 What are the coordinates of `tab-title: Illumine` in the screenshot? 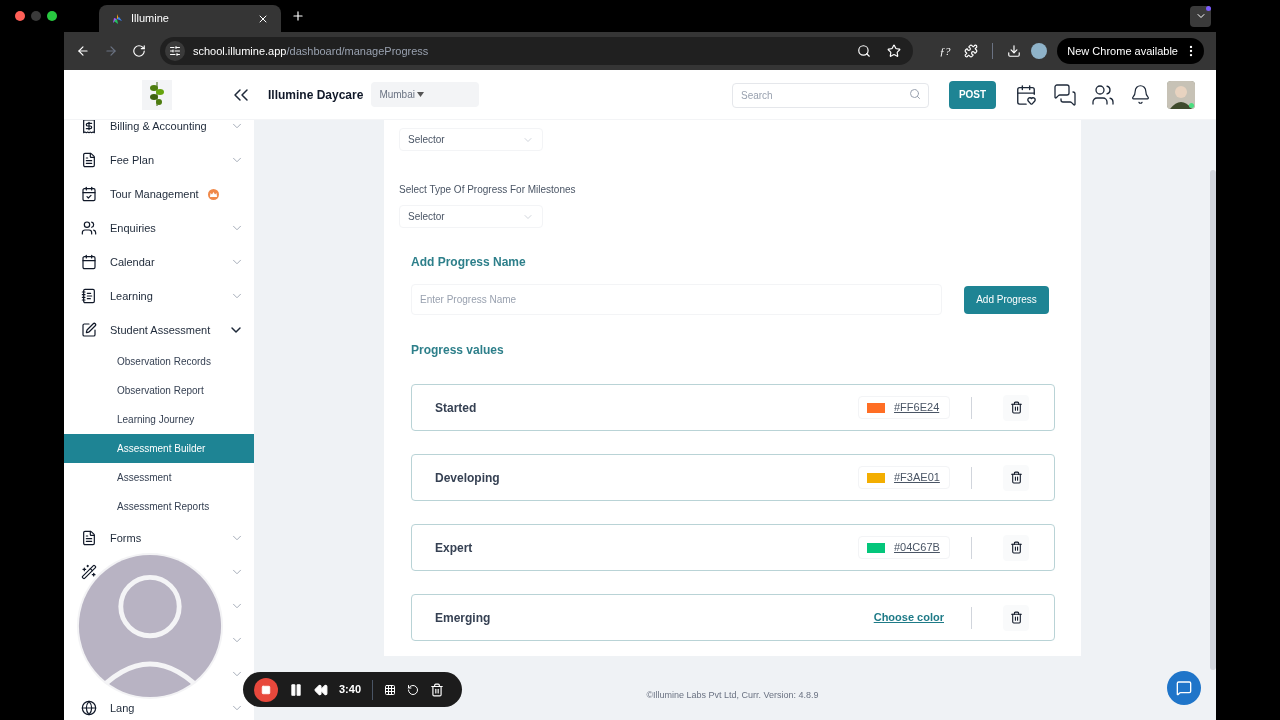 It's located at (150, 19).